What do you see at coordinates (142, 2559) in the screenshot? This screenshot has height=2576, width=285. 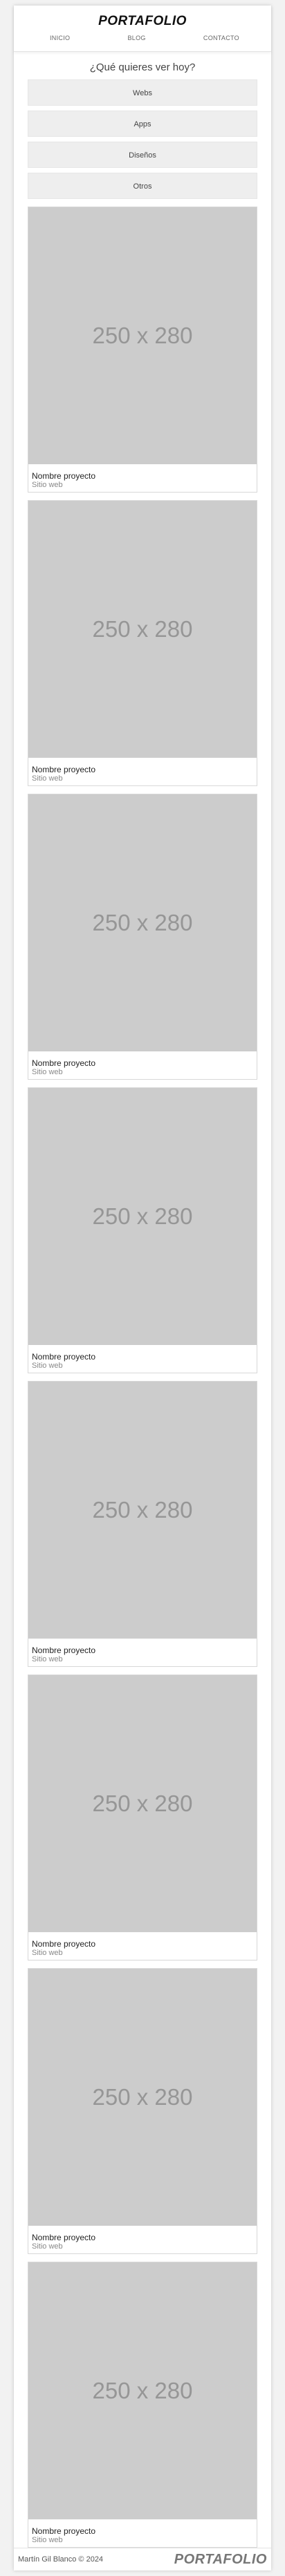 I see `site-footer: Martín Gil Blanco © 2024 PORTAFOLIO` at bounding box center [142, 2559].